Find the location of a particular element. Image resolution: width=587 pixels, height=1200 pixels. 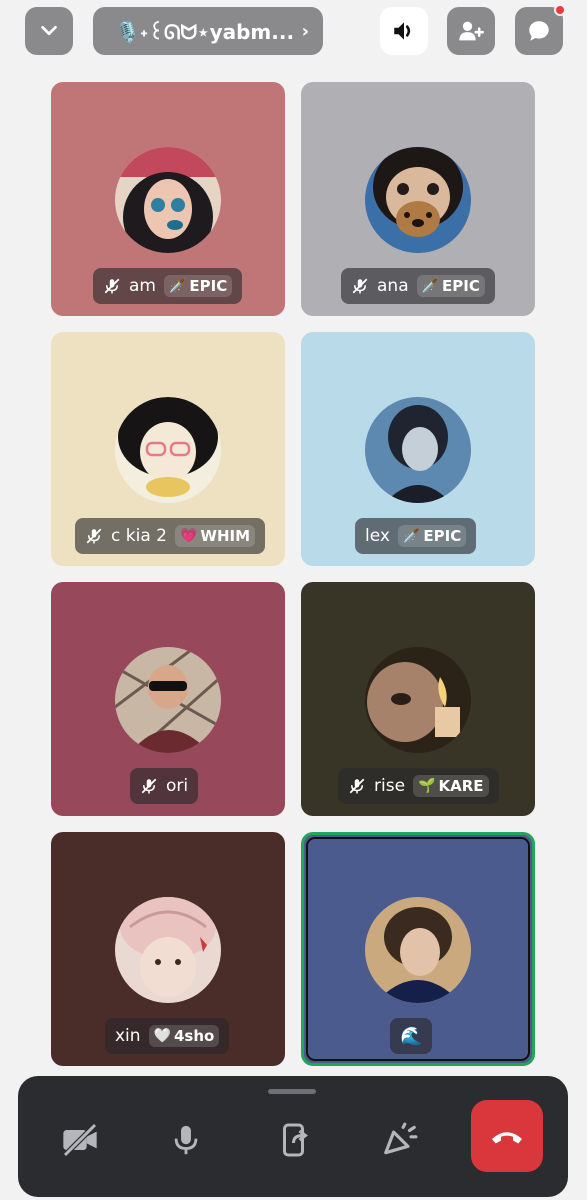

camera-off-icon is located at coordinates (80, 1140).